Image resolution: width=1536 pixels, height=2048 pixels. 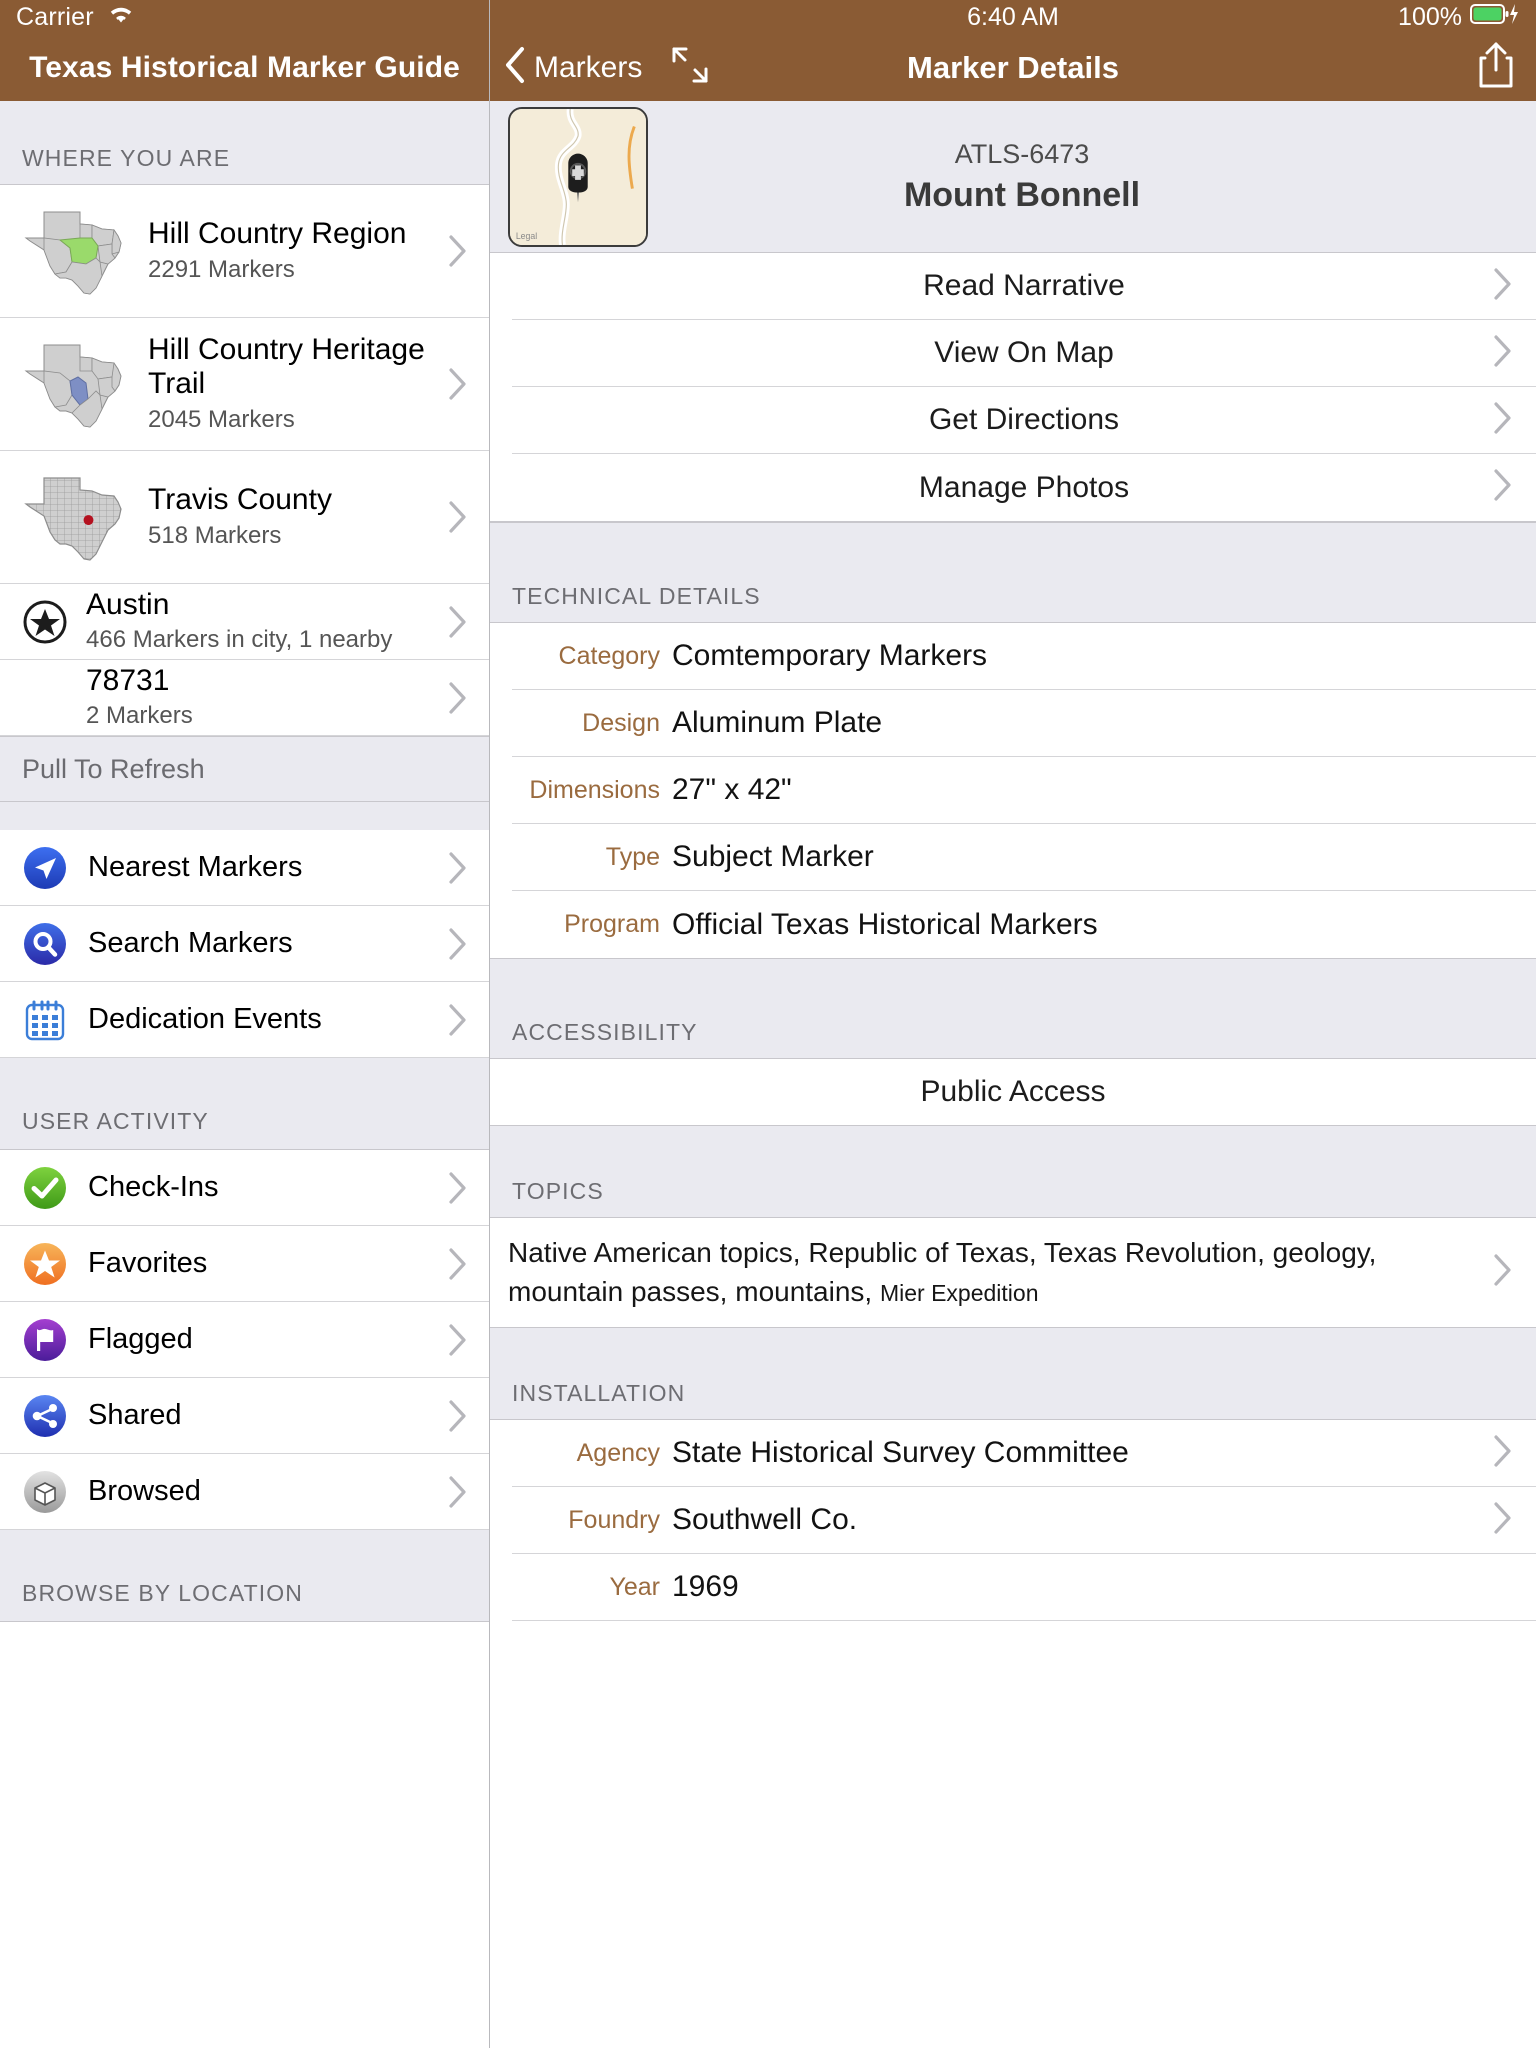 What do you see at coordinates (690, 67) in the screenshot?
I see `expand-diagonal-icon` at bounding box center [690, 67].